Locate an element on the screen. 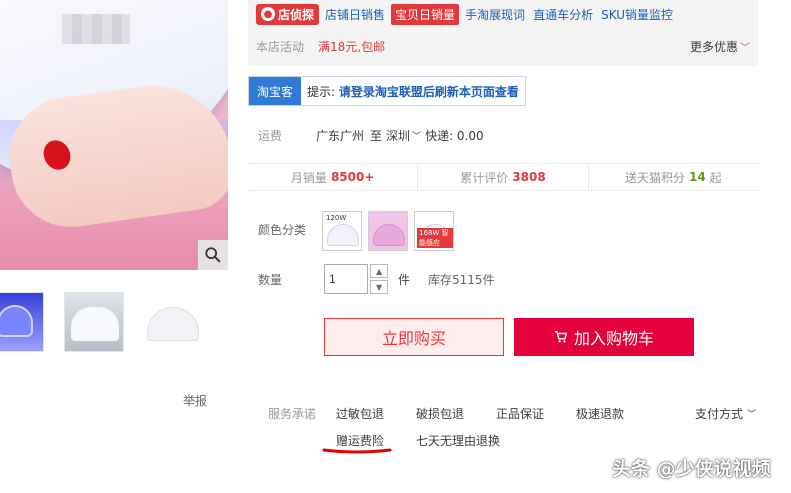 Image resolution: width=791 pixels, height=493 pixels. stat-reviews: 累计评价 3808 is located at coordinates (503, 177).